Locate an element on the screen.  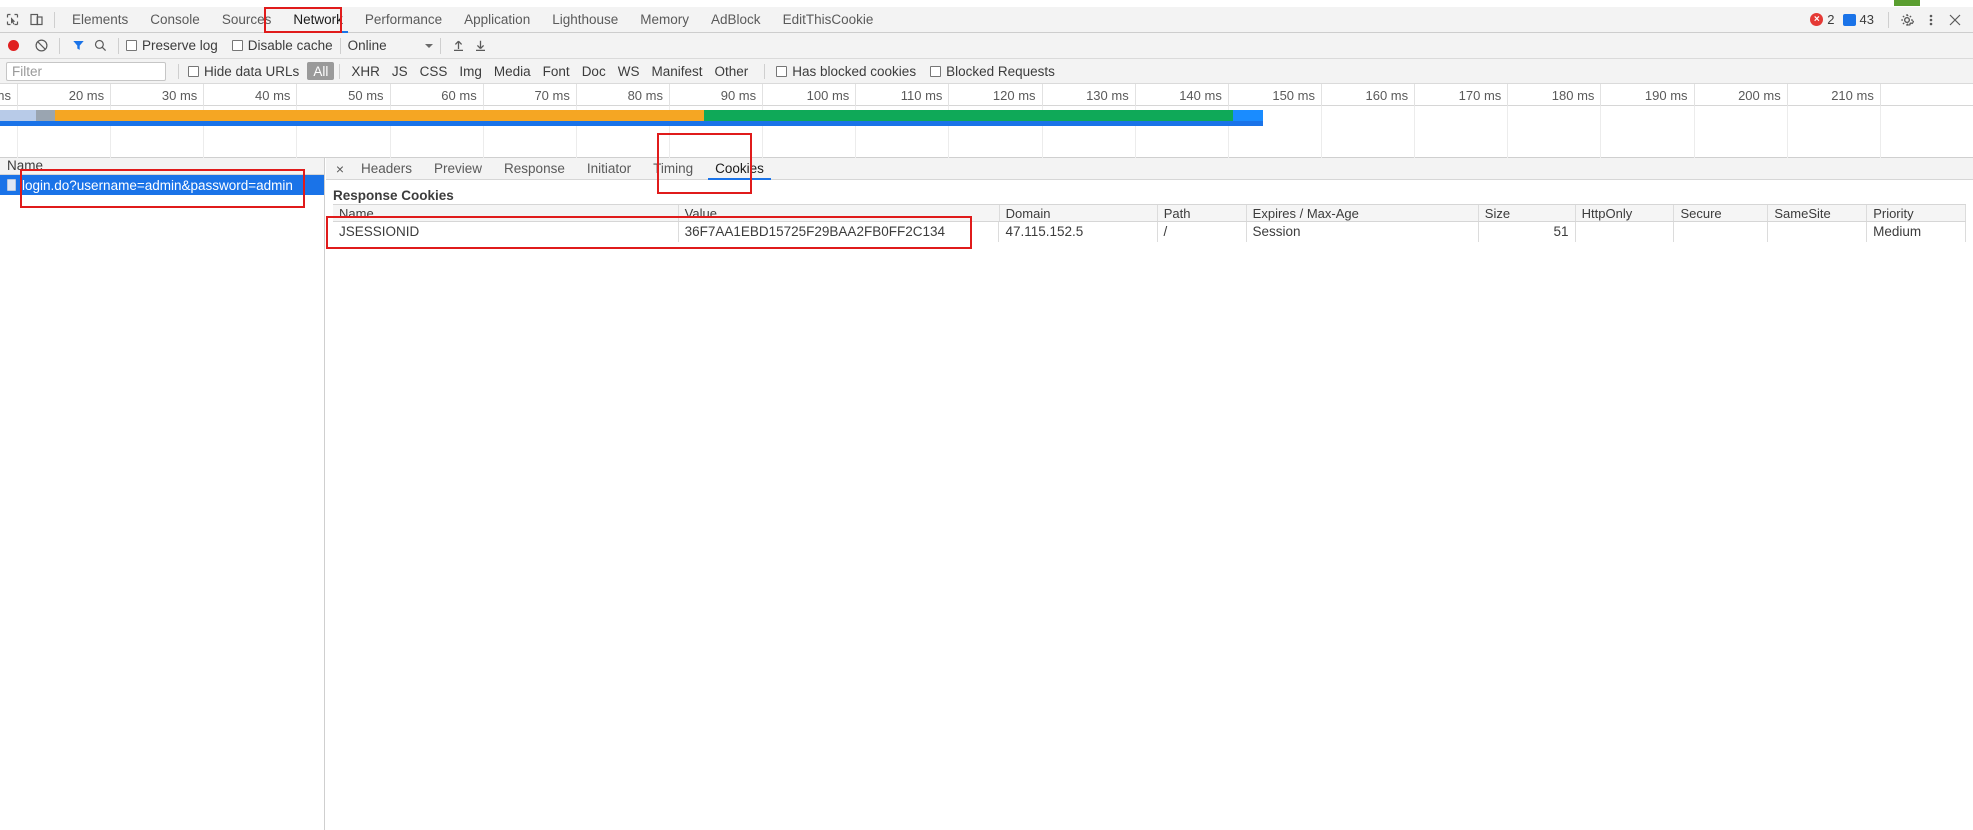
filter-type-manifest: Manifest is located at coordinates (676, 71).